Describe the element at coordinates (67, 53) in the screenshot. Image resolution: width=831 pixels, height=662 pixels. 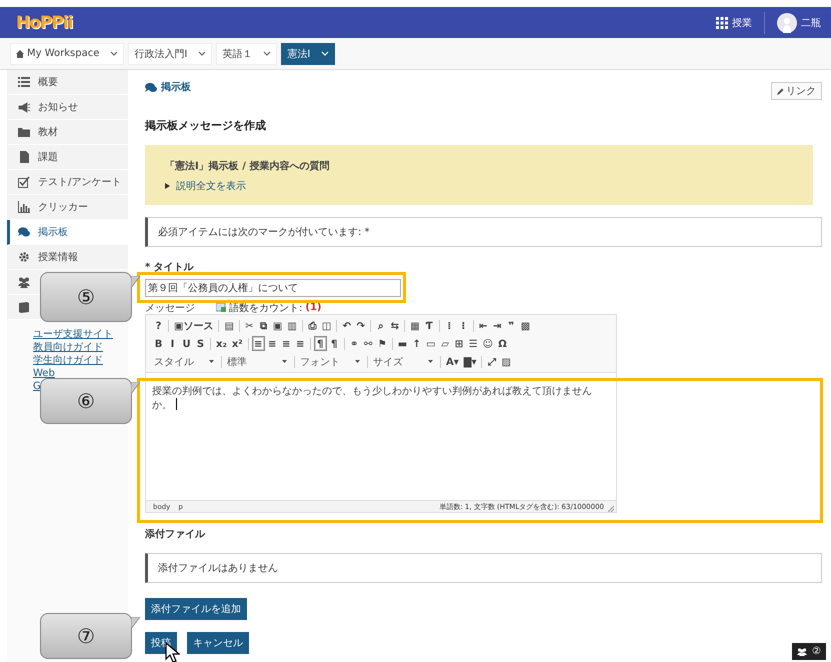
I see `site-tab: My Workspace` at that location.